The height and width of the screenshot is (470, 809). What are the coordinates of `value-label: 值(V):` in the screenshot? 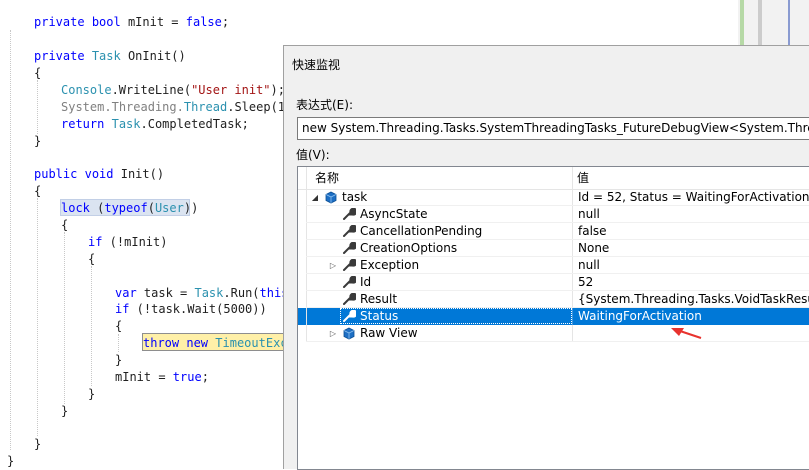 It's located at (313, 155).